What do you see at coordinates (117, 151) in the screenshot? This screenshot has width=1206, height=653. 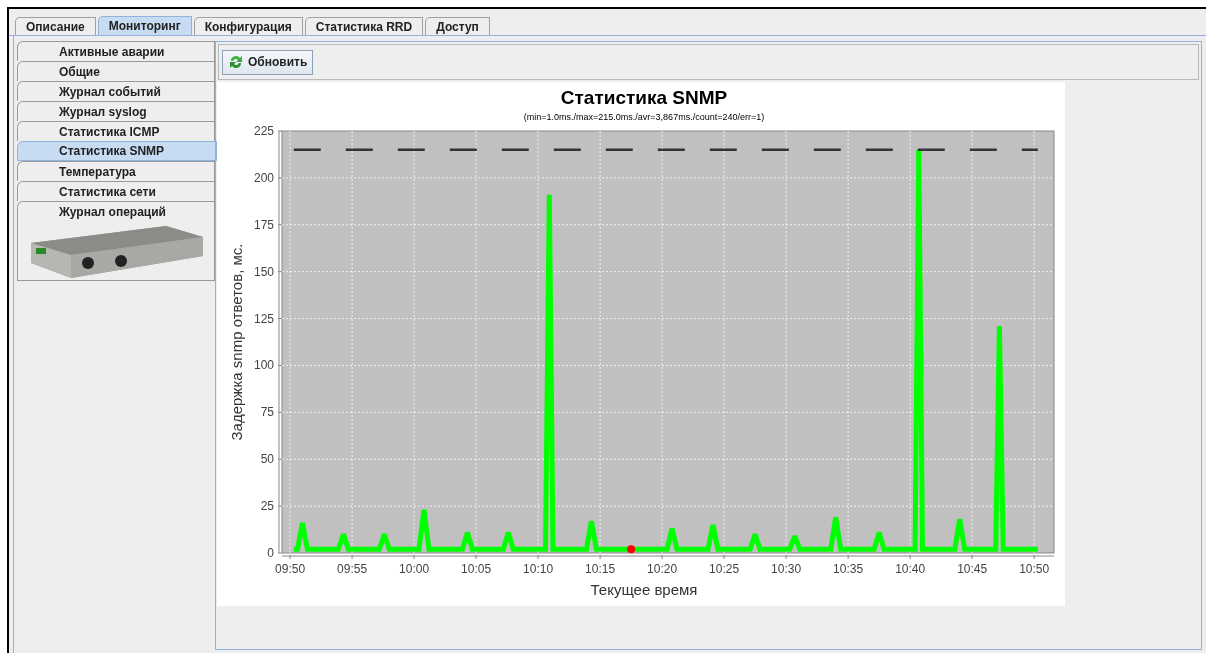 I see `sidebar-item: Статистика SNMP` at bounding box center [117, 151].